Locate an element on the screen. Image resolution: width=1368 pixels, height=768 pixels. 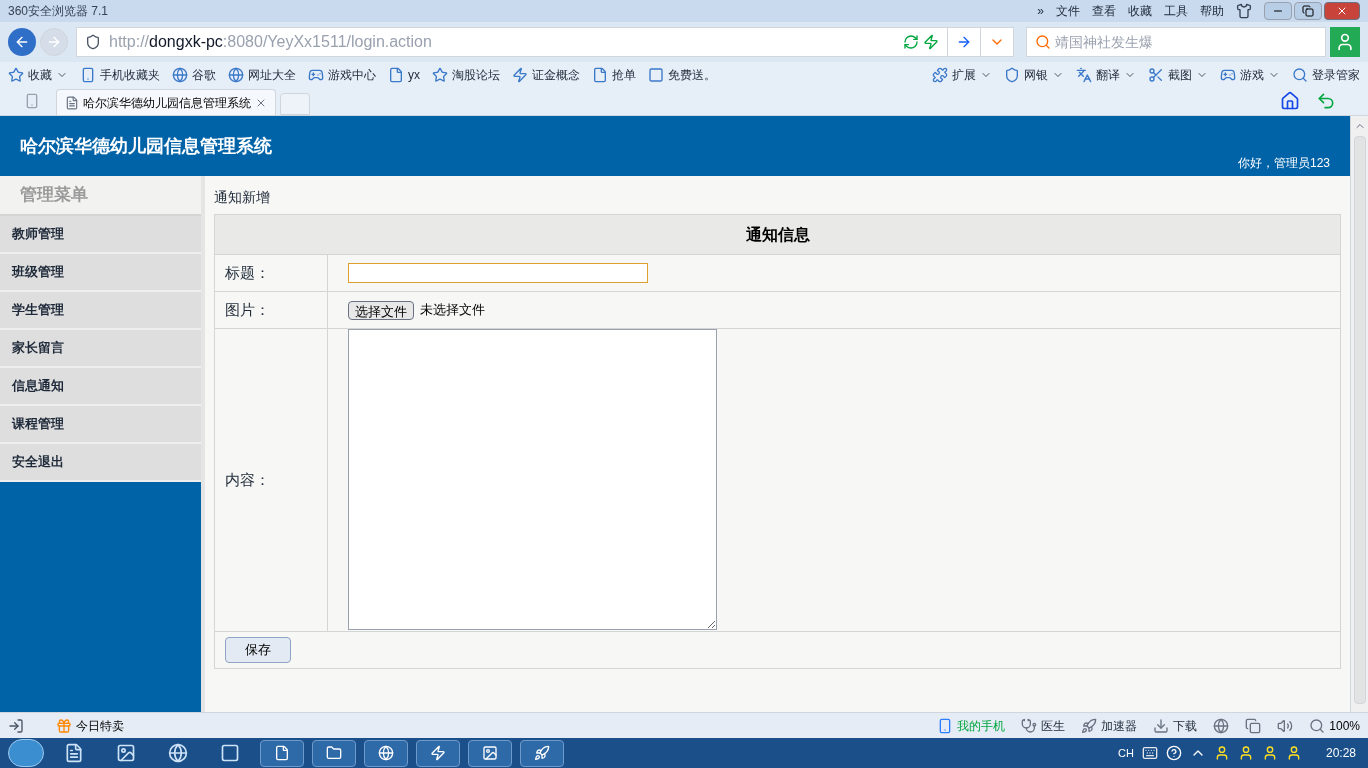
back-button is located at coordinates (22, 42).